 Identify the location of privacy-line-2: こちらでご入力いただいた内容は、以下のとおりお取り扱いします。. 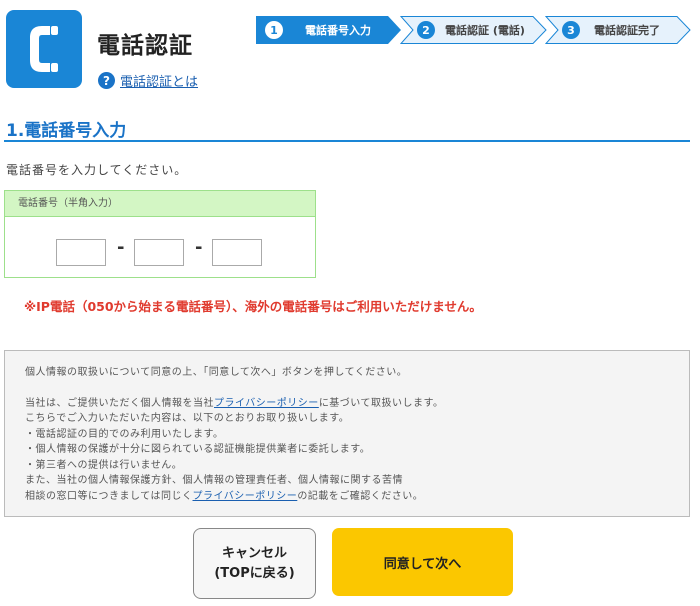
(187, 418).